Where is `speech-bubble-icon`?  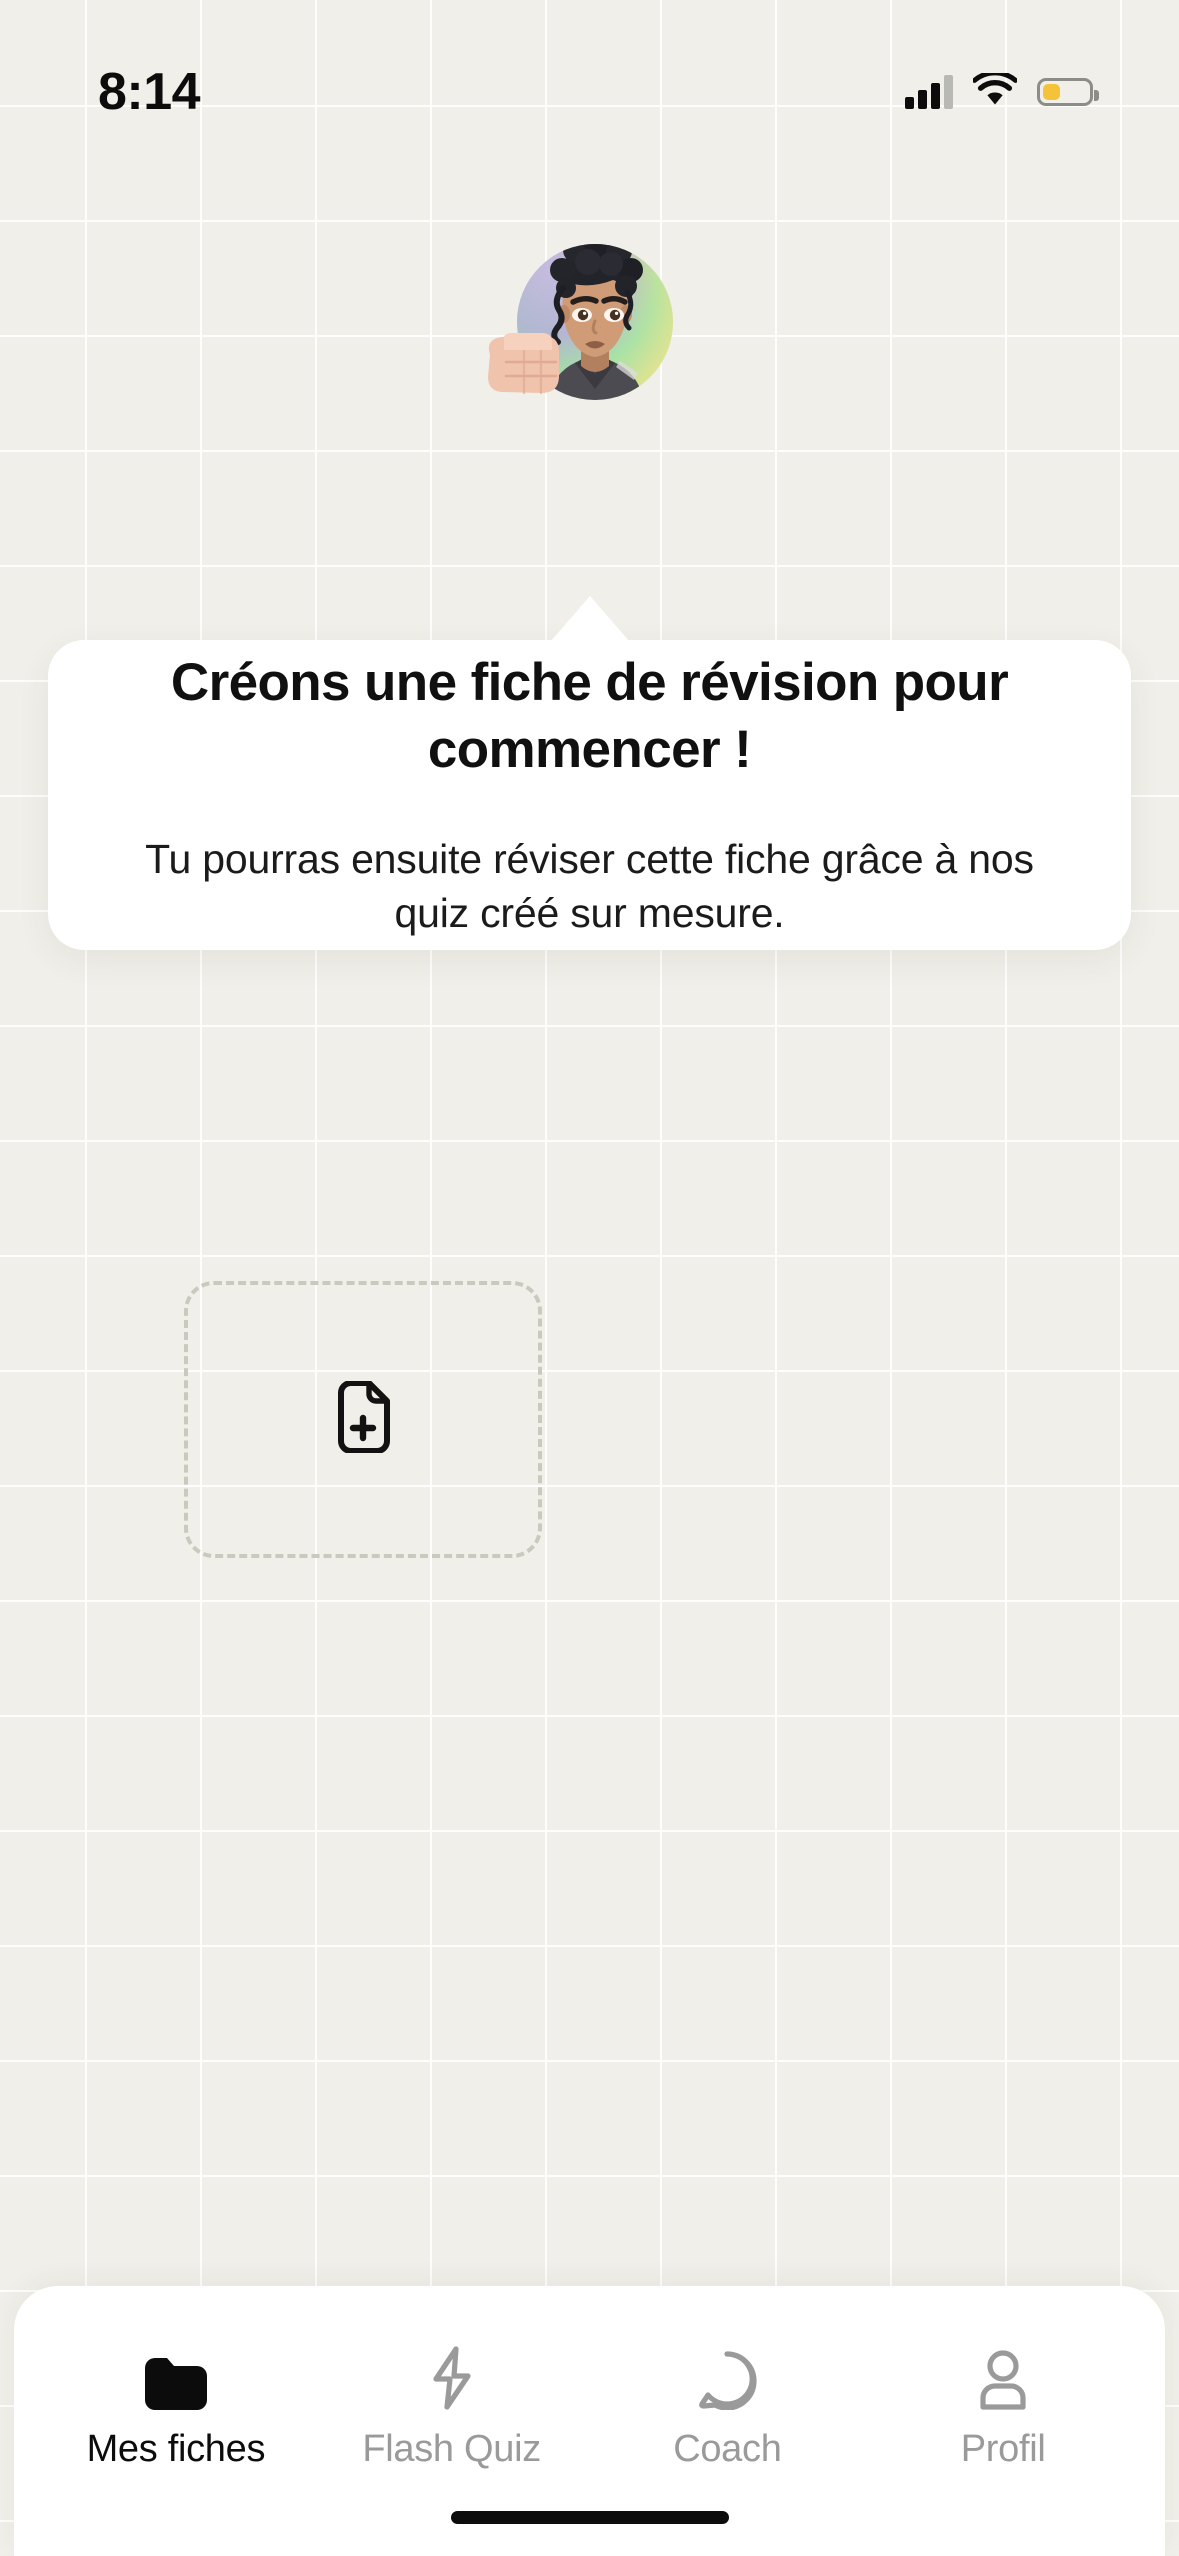 speech-bubble-icon is located at coordinates (727, 2379).